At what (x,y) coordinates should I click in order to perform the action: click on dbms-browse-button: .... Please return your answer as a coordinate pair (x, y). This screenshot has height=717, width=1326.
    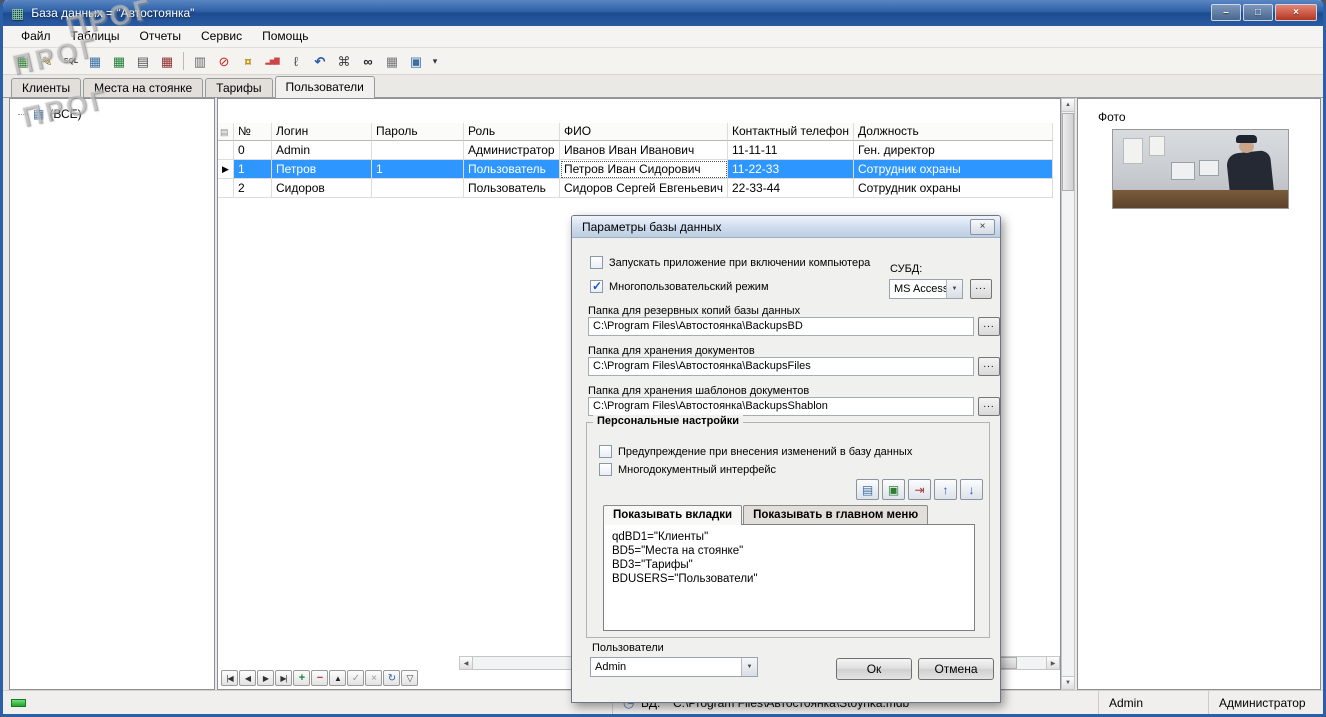
    Looking at the image, I should click on (981, 289).